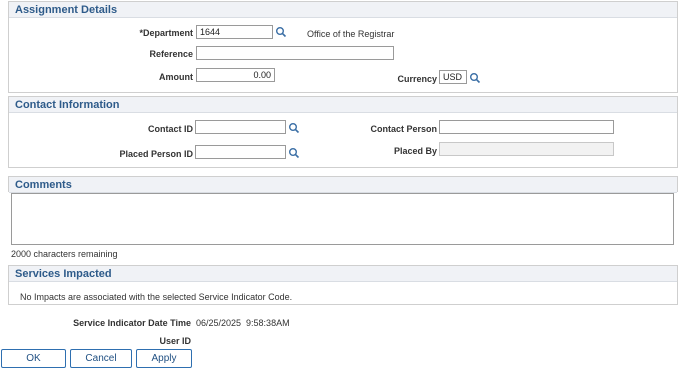 This screenshot has height=369, width=680. I want to click on assignment-details-title: Assignment Details, so click(343, 10).